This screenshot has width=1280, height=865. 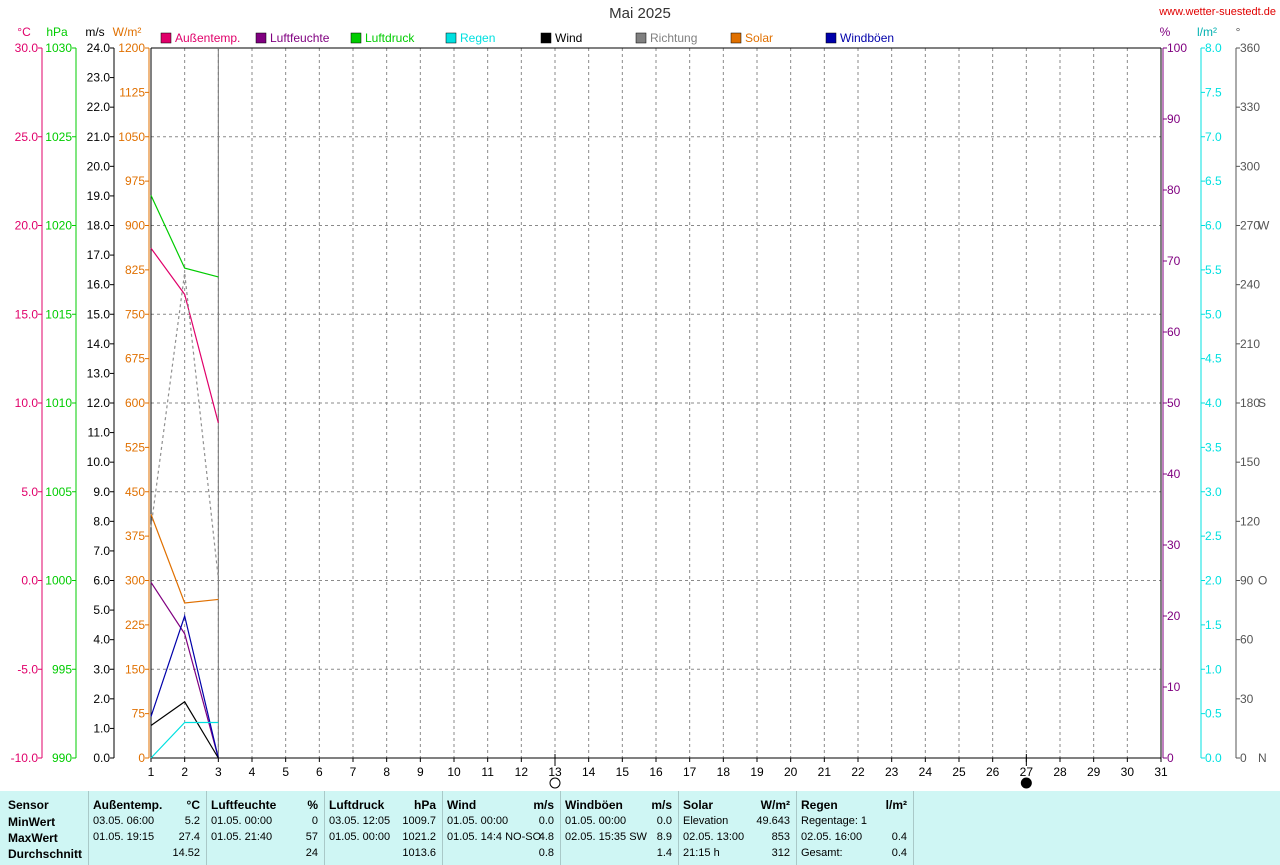 I want to click on y-tick-label-direction: 360, so click(x=1250, y=48).